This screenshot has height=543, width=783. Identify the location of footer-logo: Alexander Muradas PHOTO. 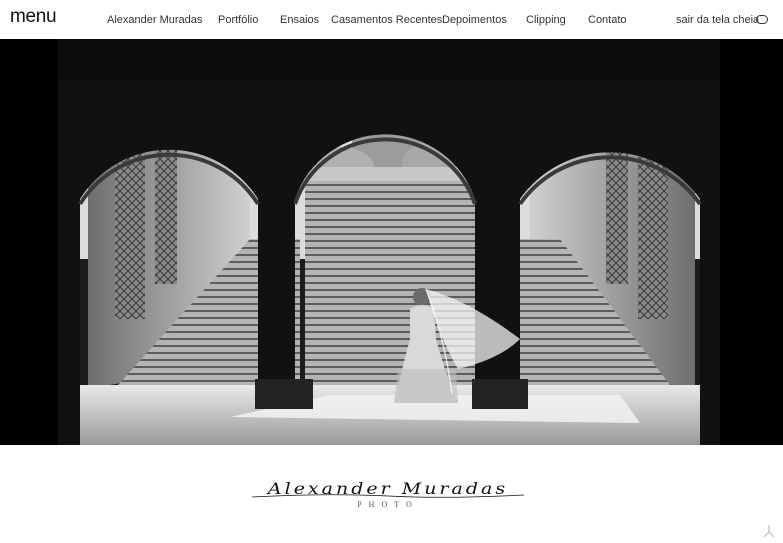
(388, 496).